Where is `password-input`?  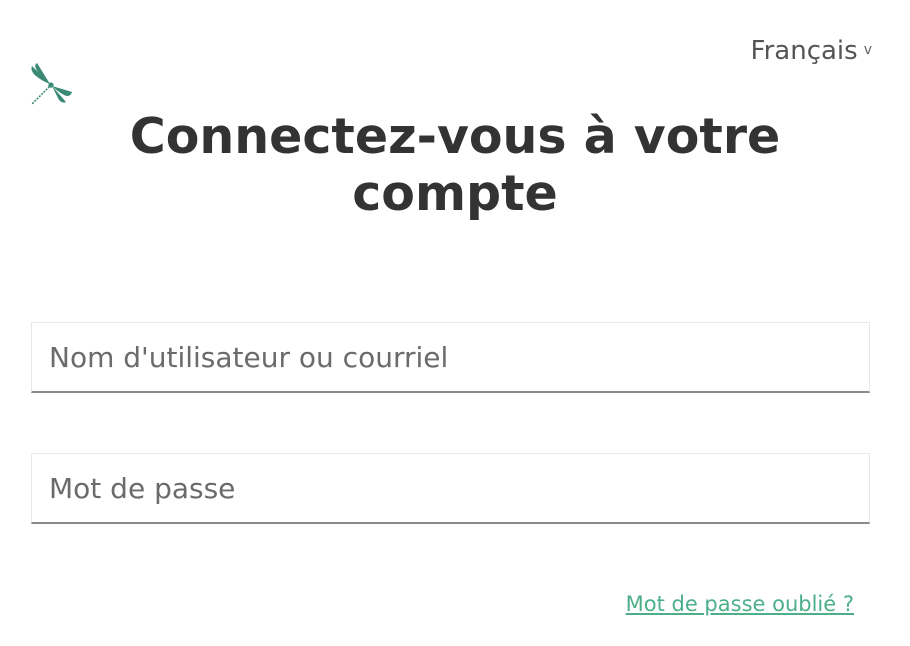
password-input is located at coordinates (450, 488).